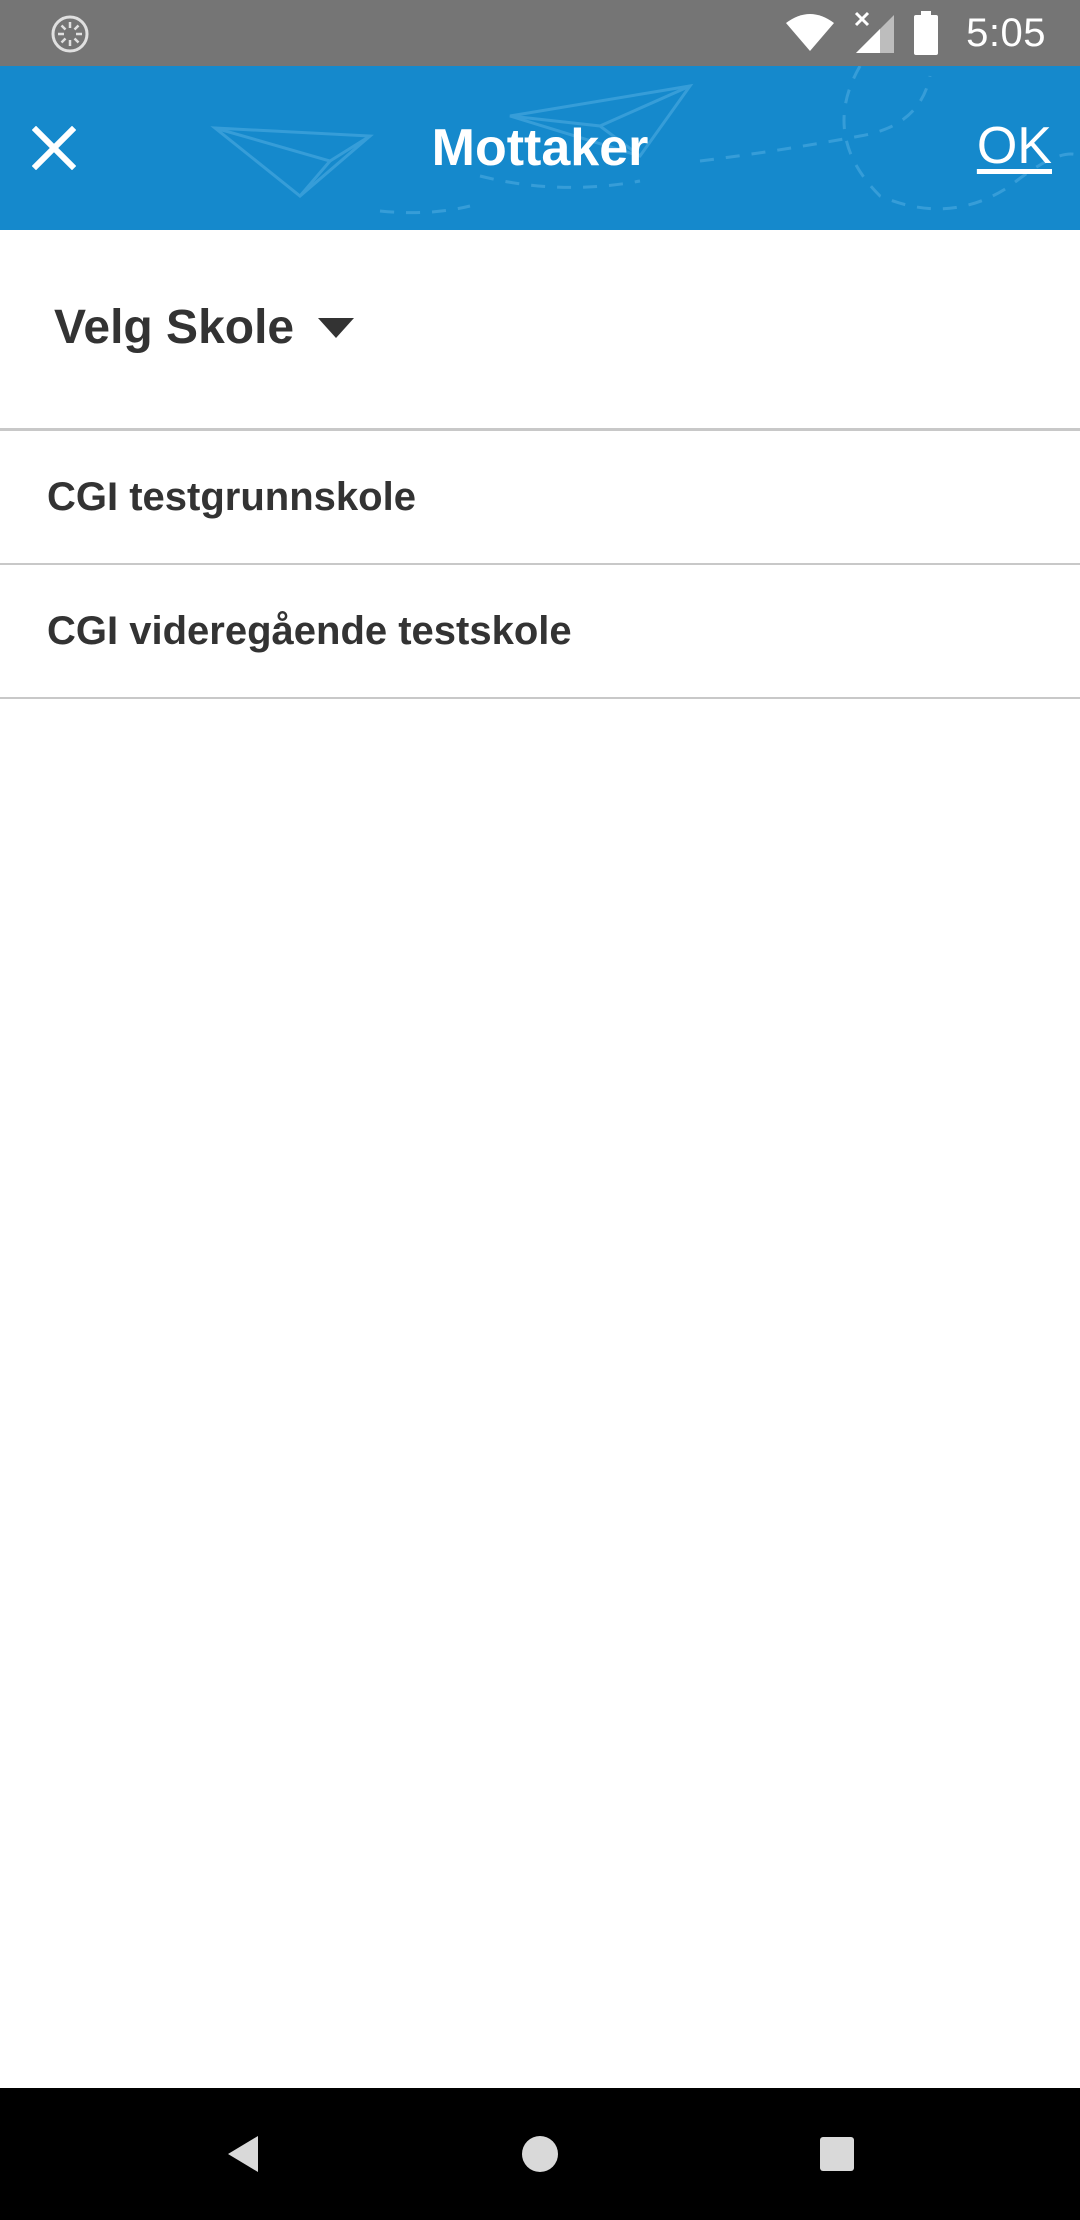 Image resolution: width=1080 pixels, height=2220 pixels. I want to click on sync-icon, so click(70, 34).